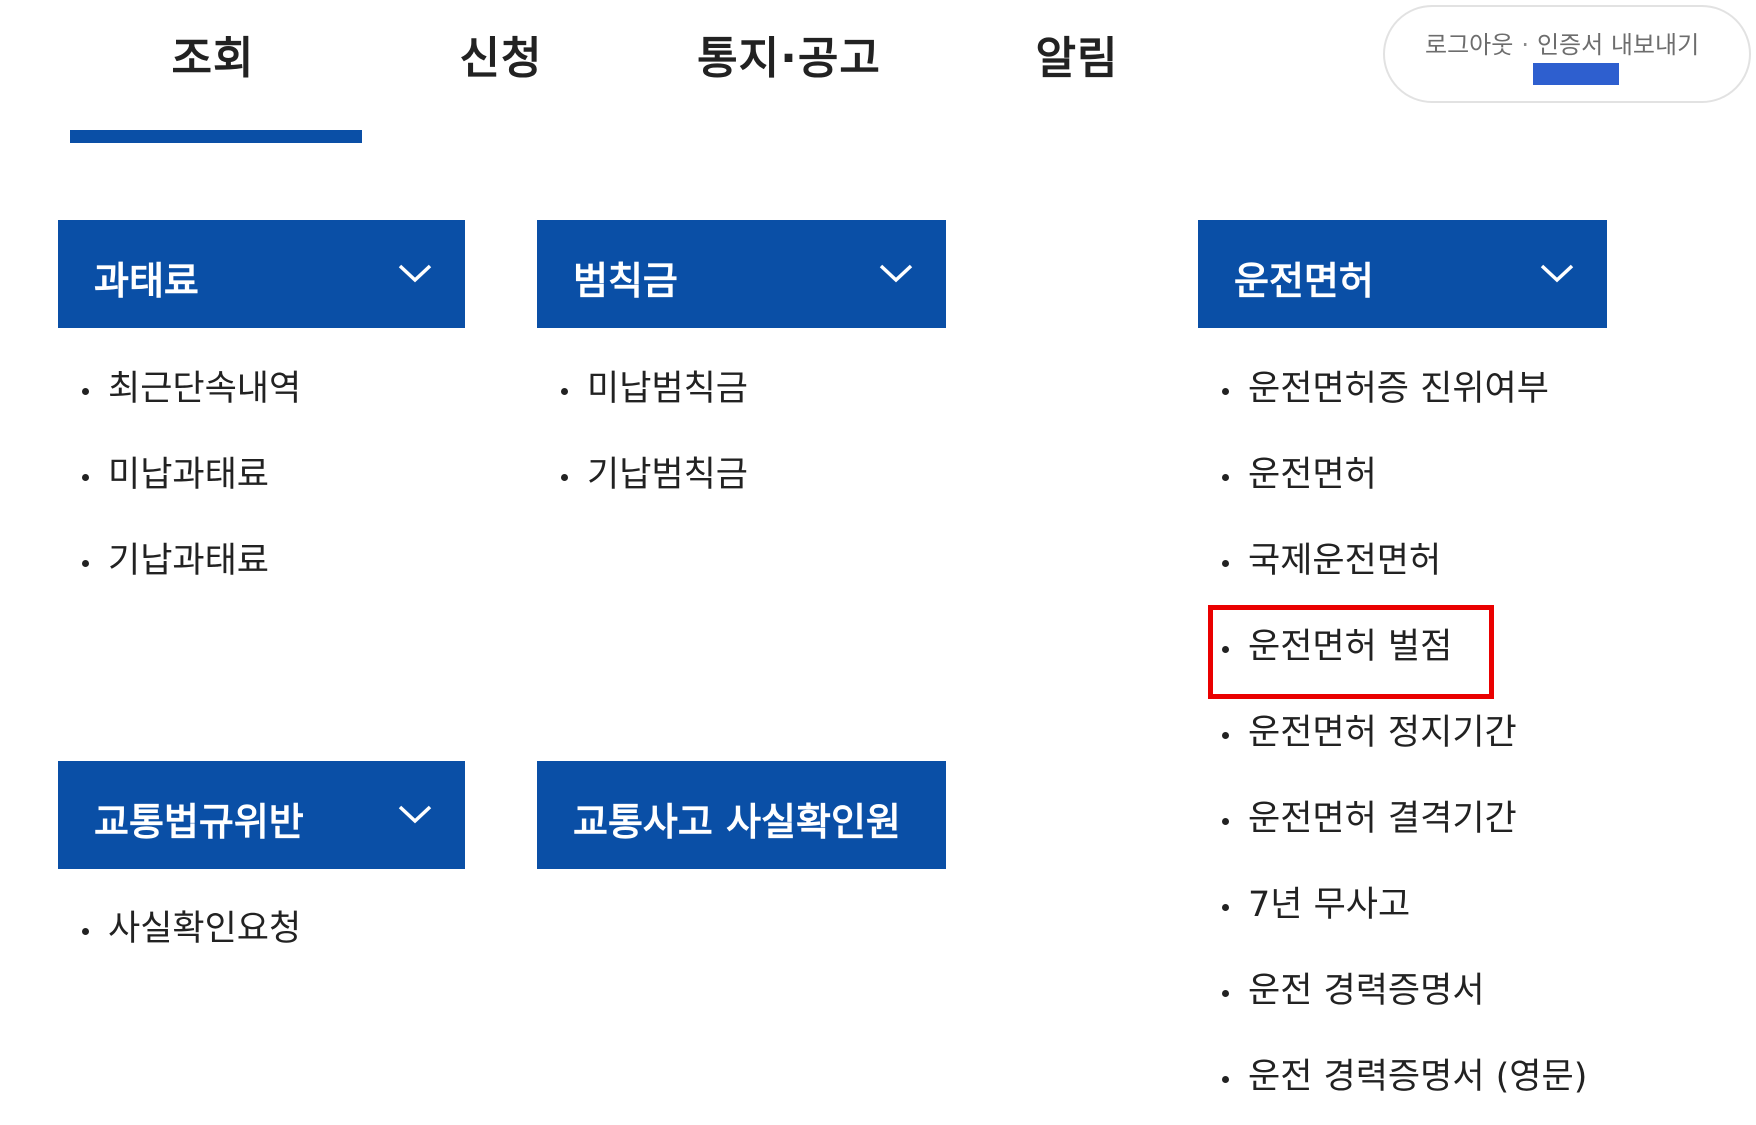 The image size is (1756, 1125). I want to click on category-penalty-list: 미납범칙금 기납범칙금, so click(642, 432).